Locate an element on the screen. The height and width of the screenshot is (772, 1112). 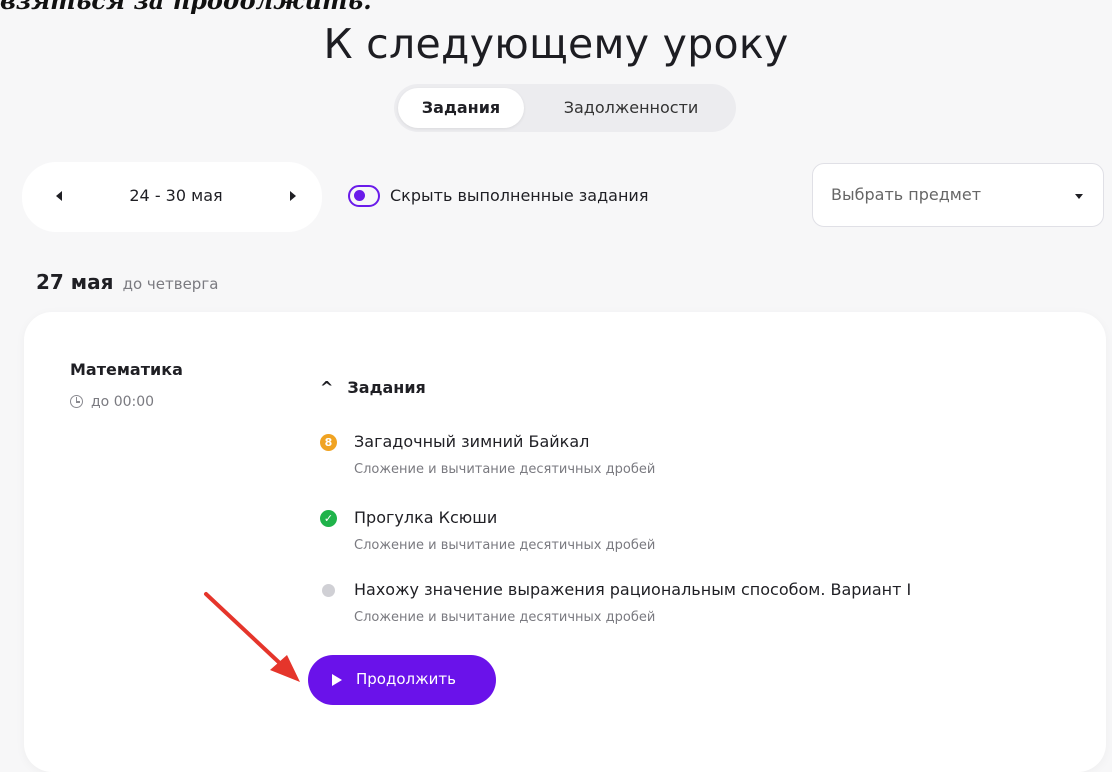
day-header: 27 мая до четверга is located at coordinates (127, 282).